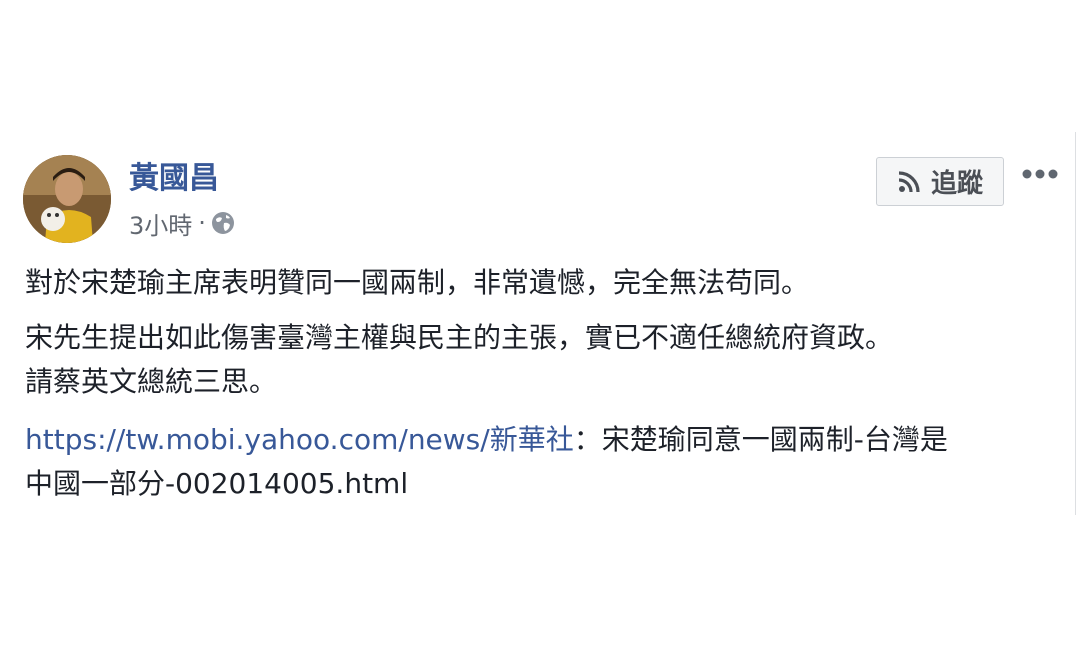  What do you see at coordinates (174, 179) in the screenshot?
I see `author-name: 黃國昌` at bounding box center [174, 179].